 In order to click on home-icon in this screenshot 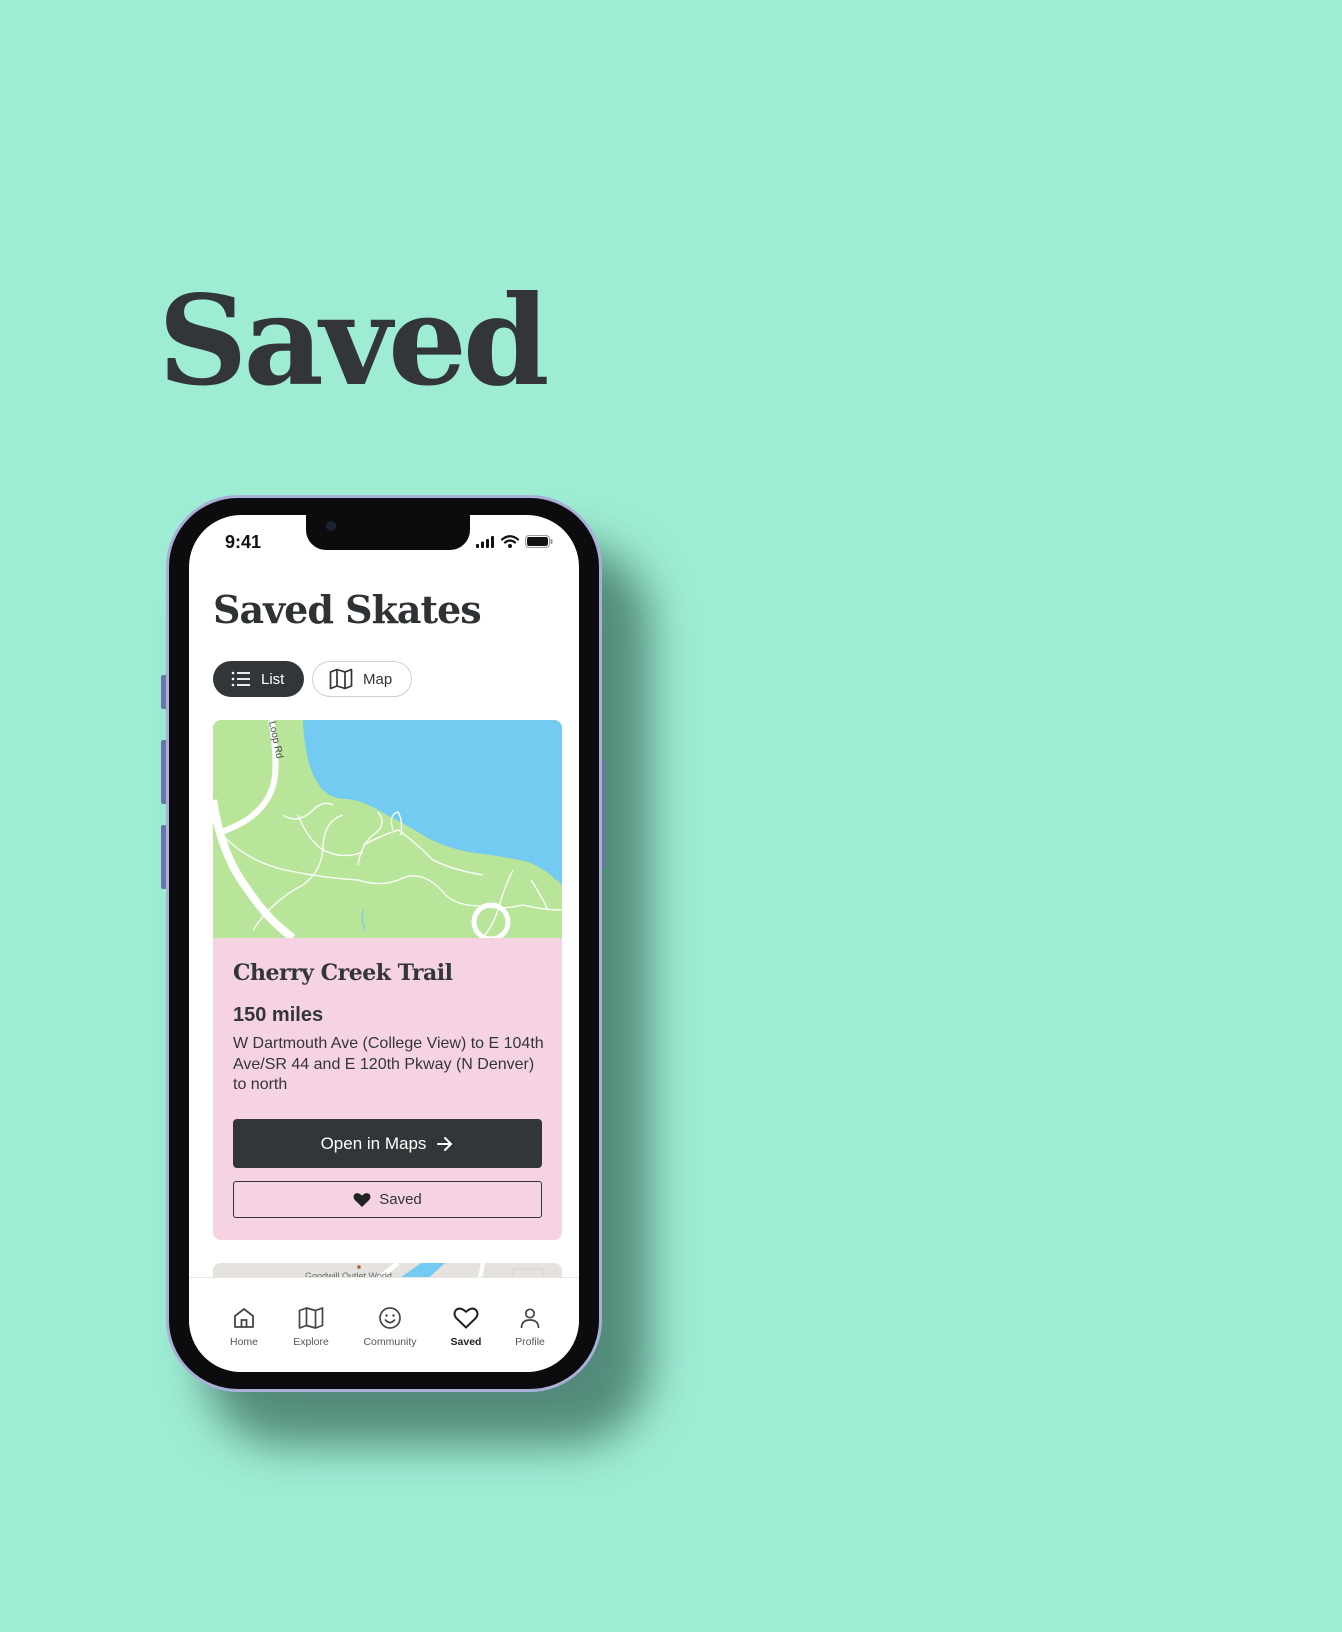, I will do `click(244, 1318)`.